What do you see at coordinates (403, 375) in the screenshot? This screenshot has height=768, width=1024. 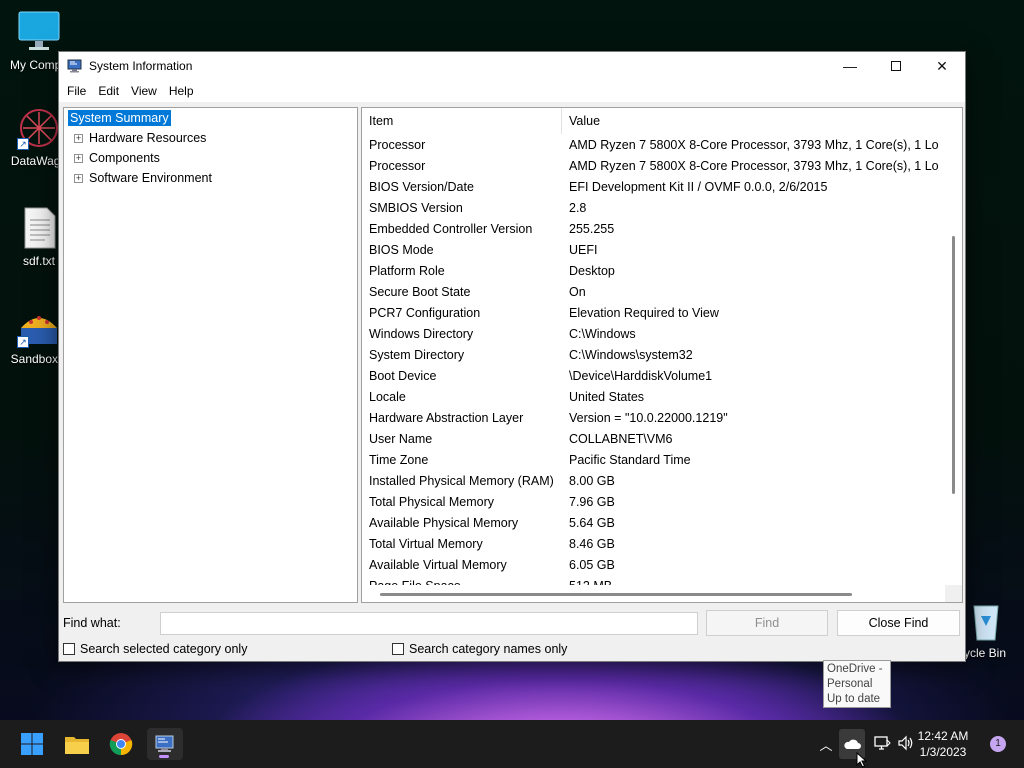 I see `row-item: Boot Device` at bounding box center [403, 375].